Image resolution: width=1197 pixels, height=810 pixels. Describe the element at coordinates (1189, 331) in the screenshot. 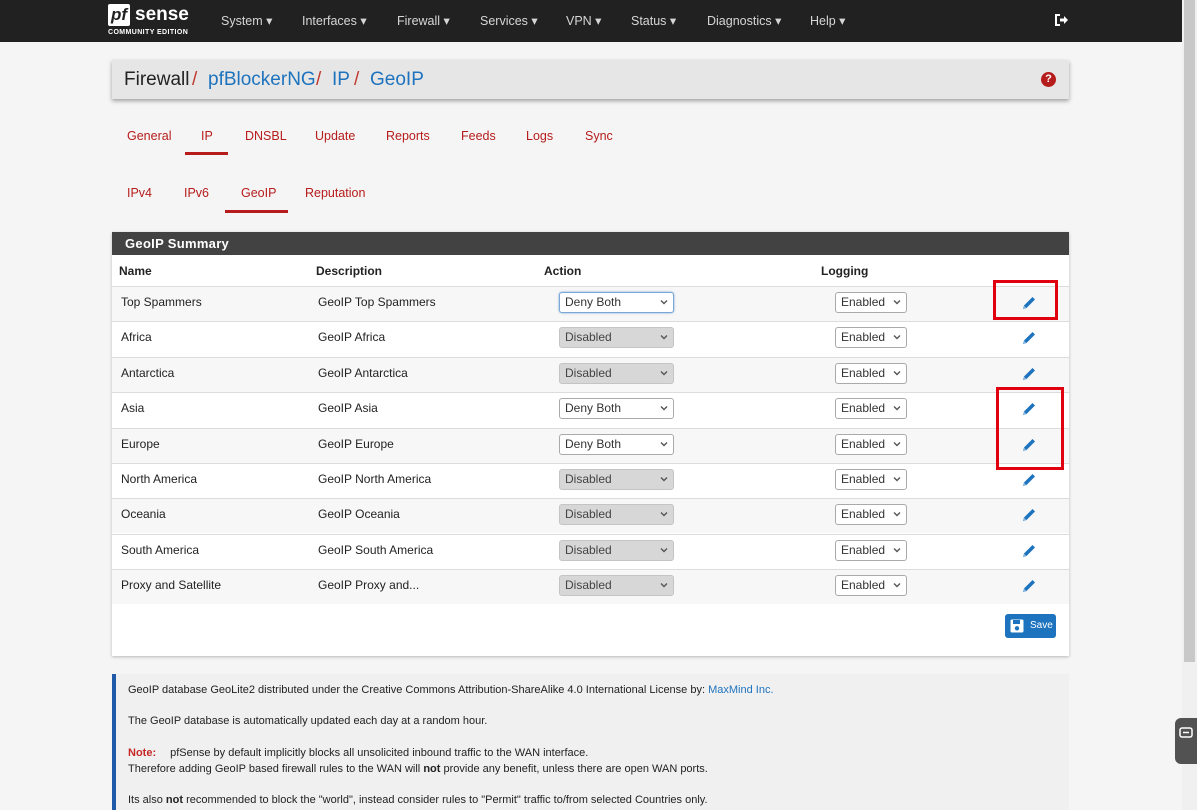

I see `scrollbar-thumb` at that location.